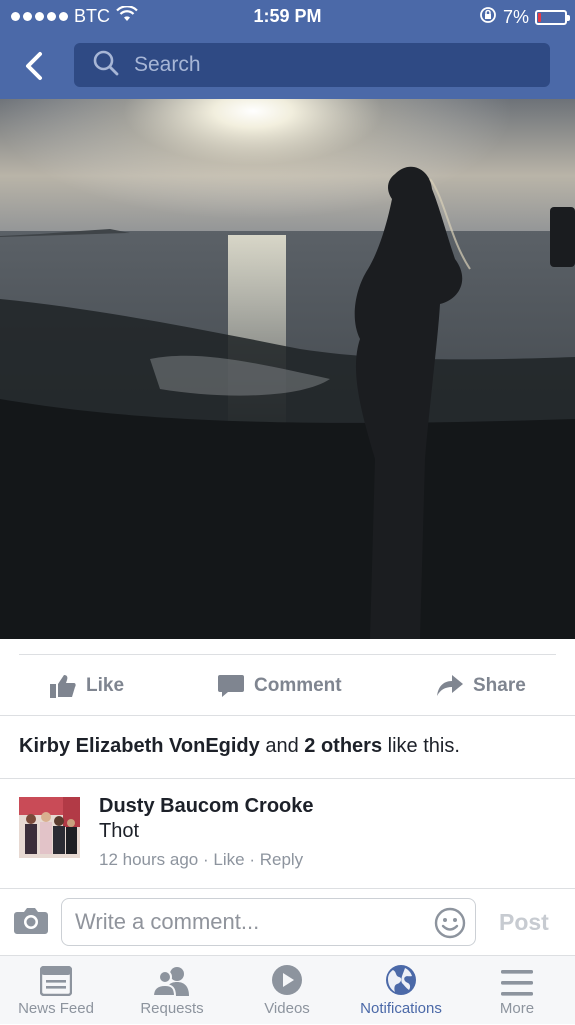  I want to click on search-placeholder: Search, so click(167, 64).